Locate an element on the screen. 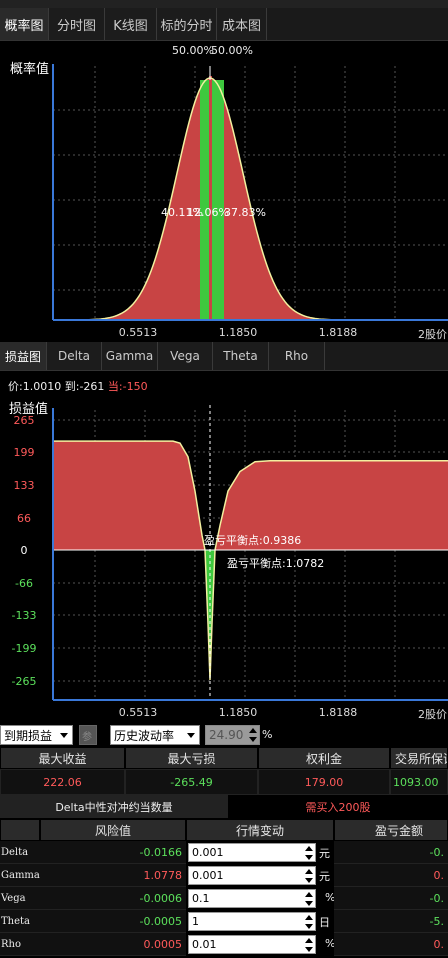  risk-row-change-value: 0.1 is located at coordinates (201, 898).